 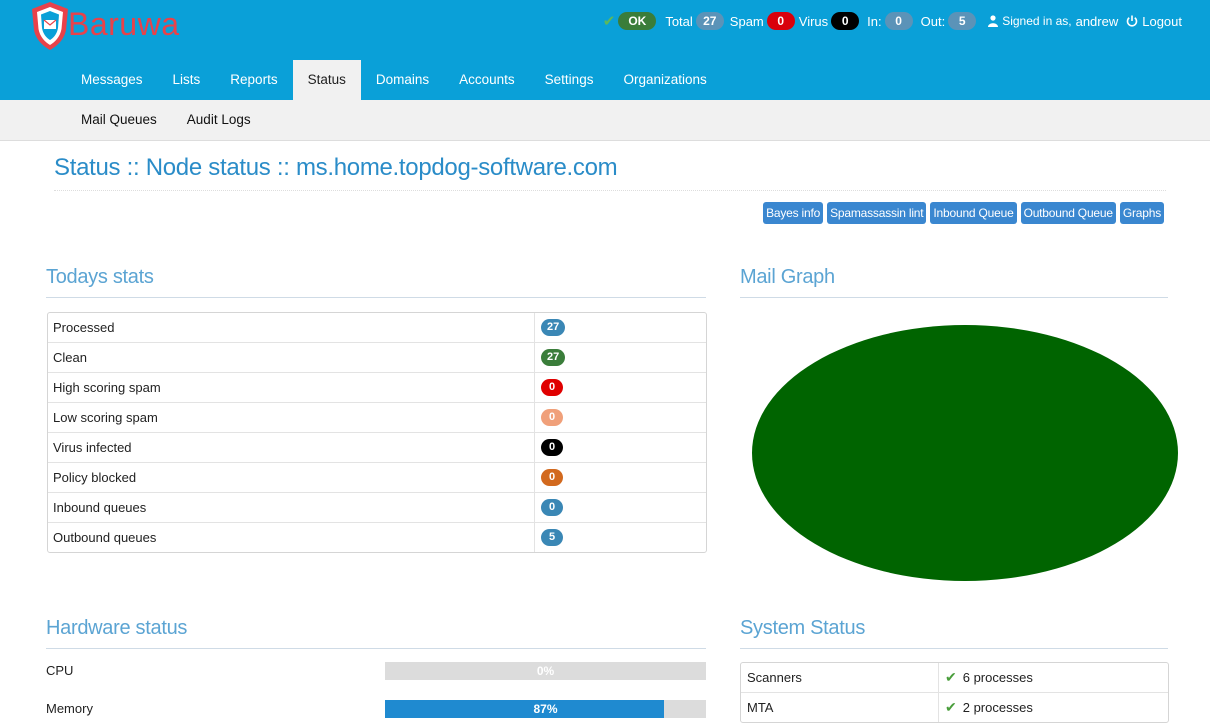 What do you see at coordinates (793, 213) in the screenshot?
I see `bayes-info-button: Bayes info` at bounding box center [793, 213].